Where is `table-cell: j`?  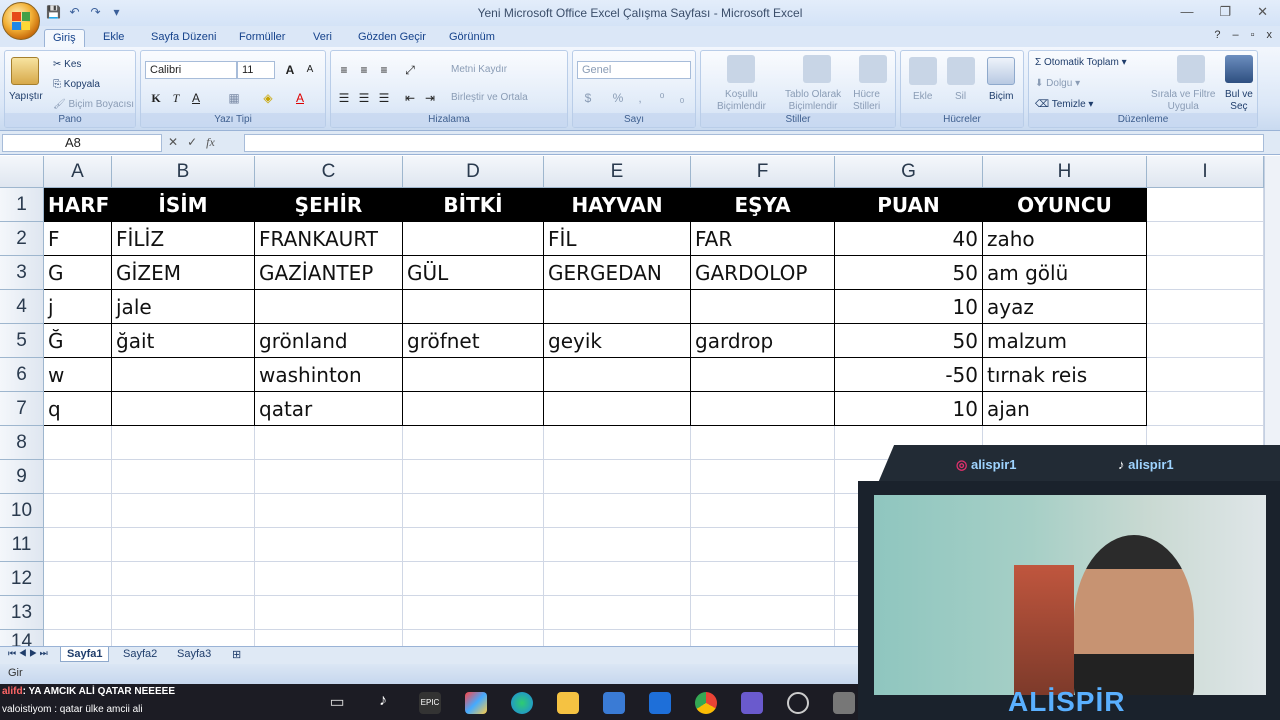
table-cell: j is located at coordinates (78, 307).